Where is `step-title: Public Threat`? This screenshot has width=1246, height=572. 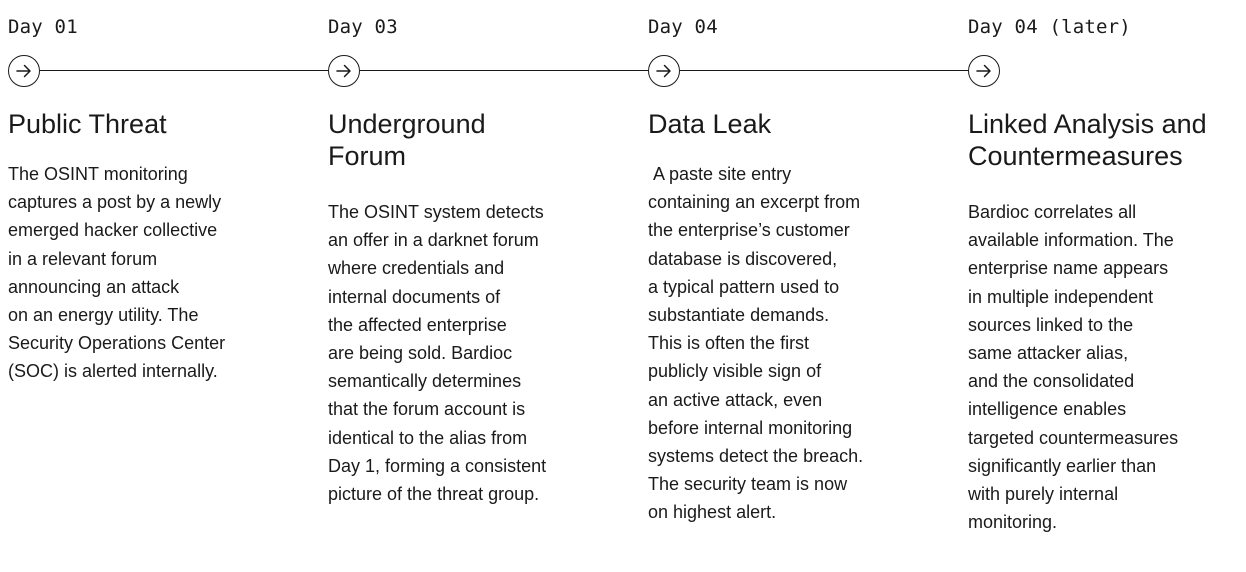 step-title: Public Threat is located at coordinates (87, 124).